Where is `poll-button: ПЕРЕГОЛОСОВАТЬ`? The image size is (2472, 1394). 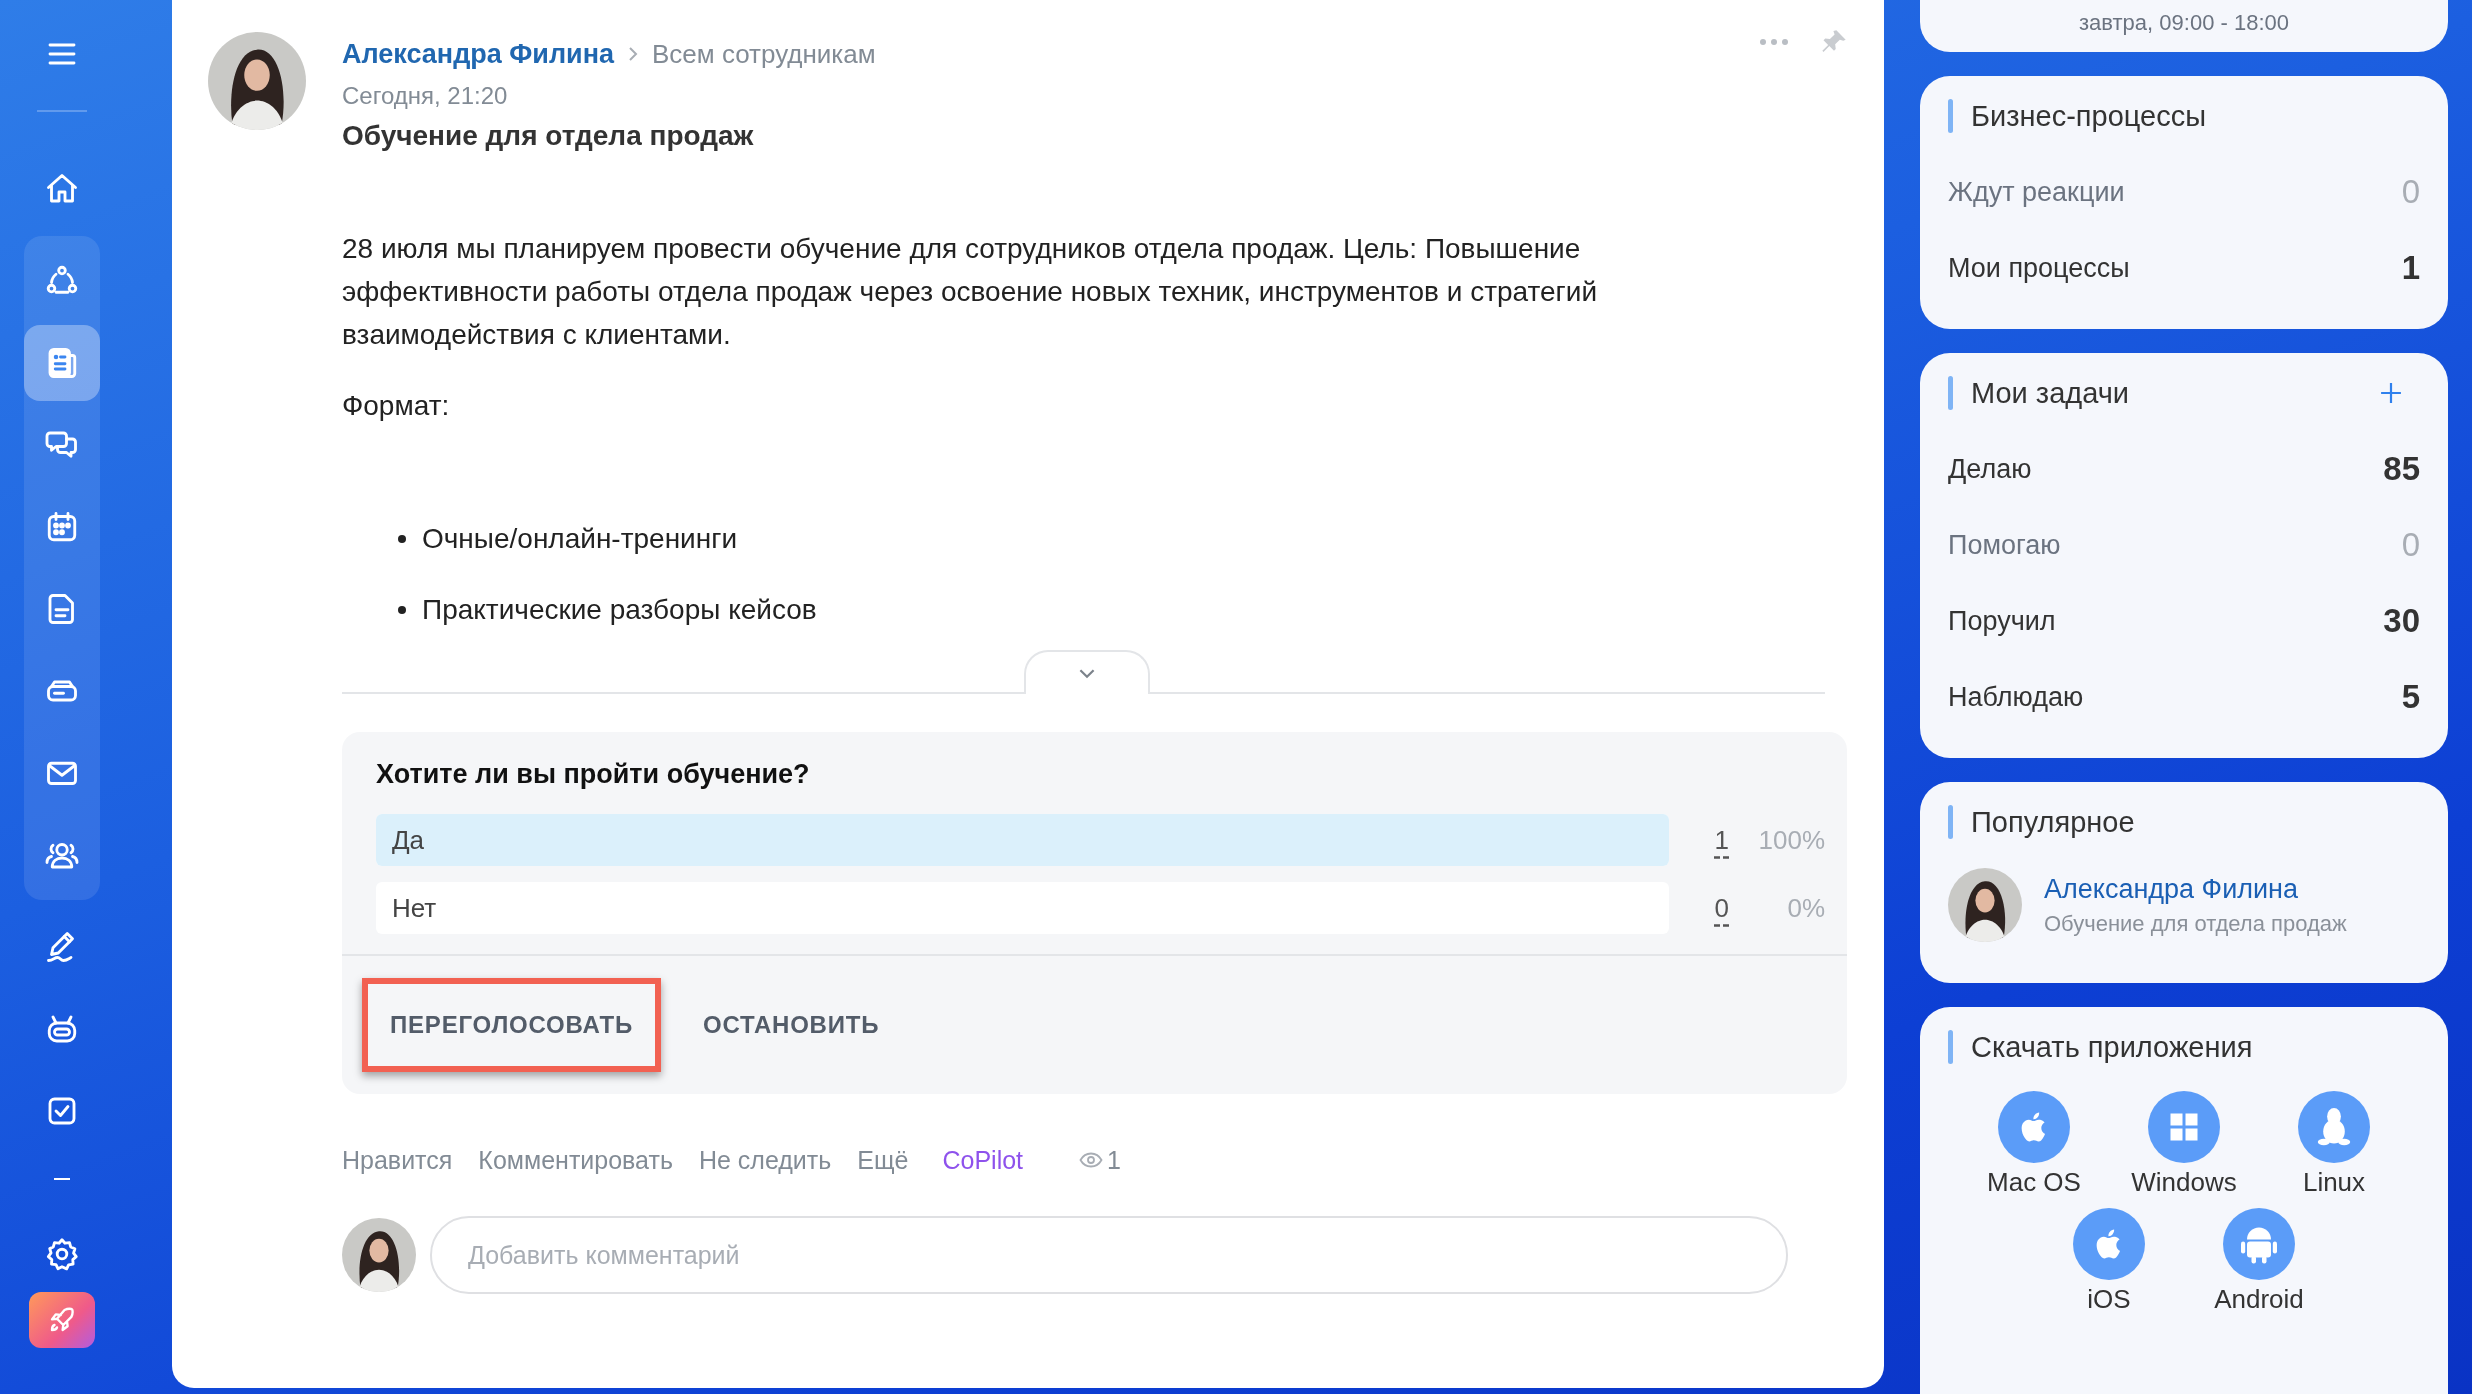 poll-button: ПЕРЕГОЛОСОВАТЬ is located at coordinates (511, 1025).